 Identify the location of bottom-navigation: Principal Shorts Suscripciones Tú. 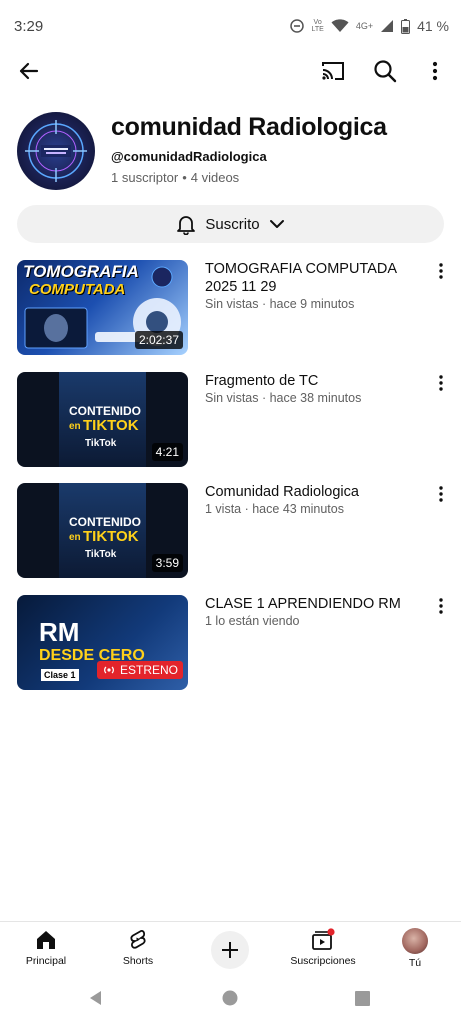
(230, 947).